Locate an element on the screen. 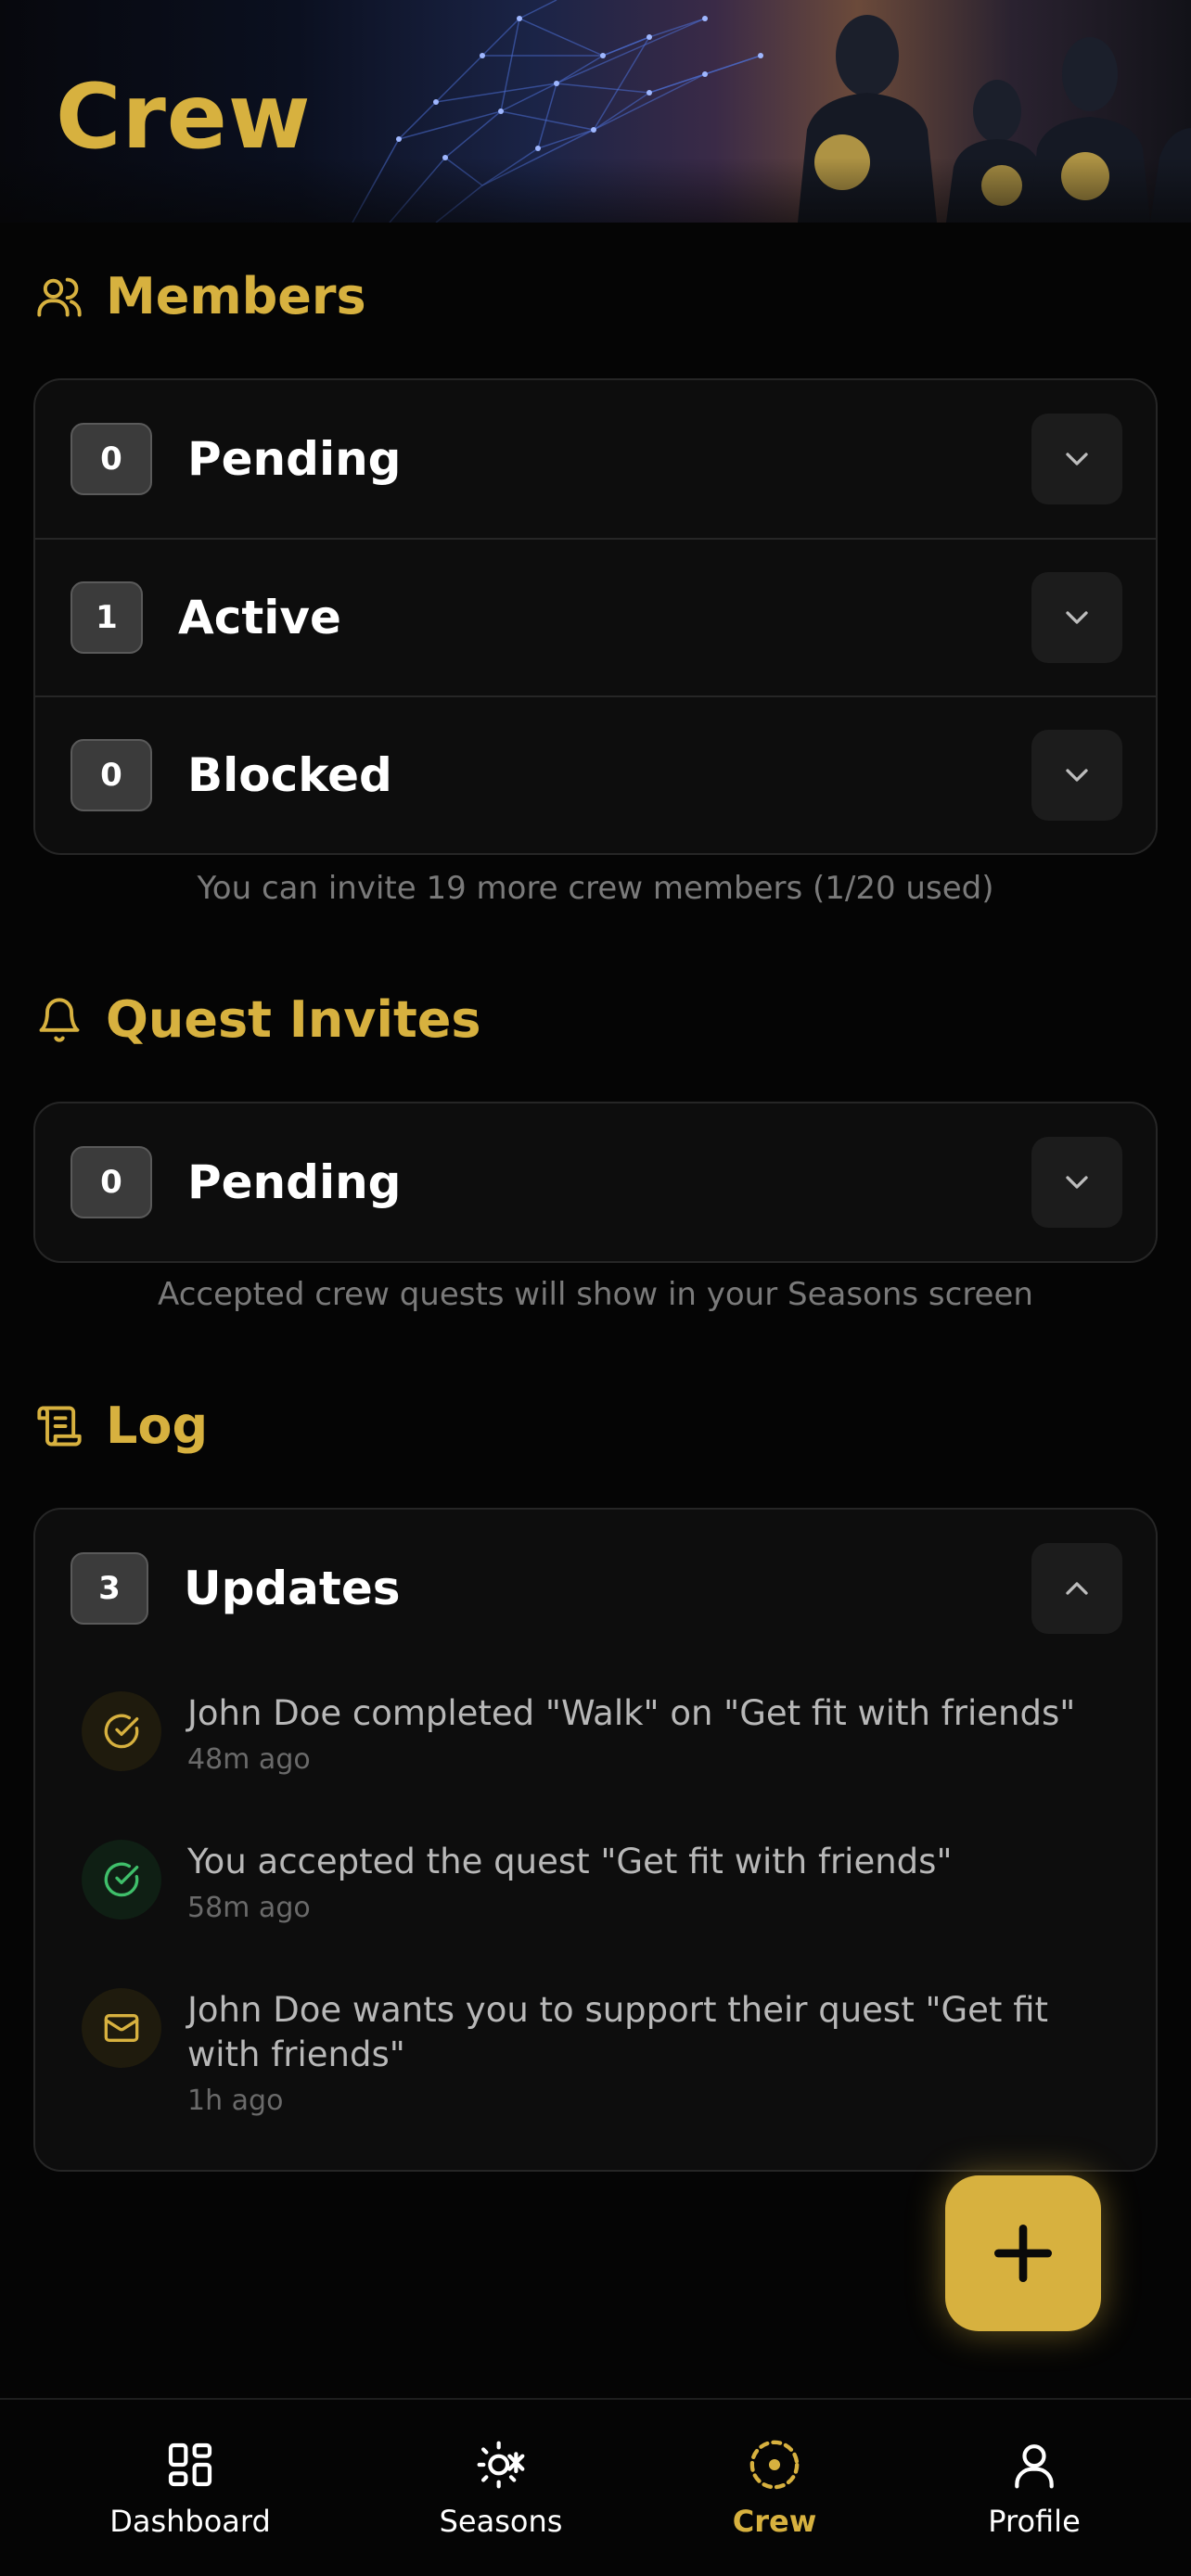 Image resolution: width=1191 pixels, height=2576 pixels. members-pending-row: 0 Pending is located at coordinates (595, 459).